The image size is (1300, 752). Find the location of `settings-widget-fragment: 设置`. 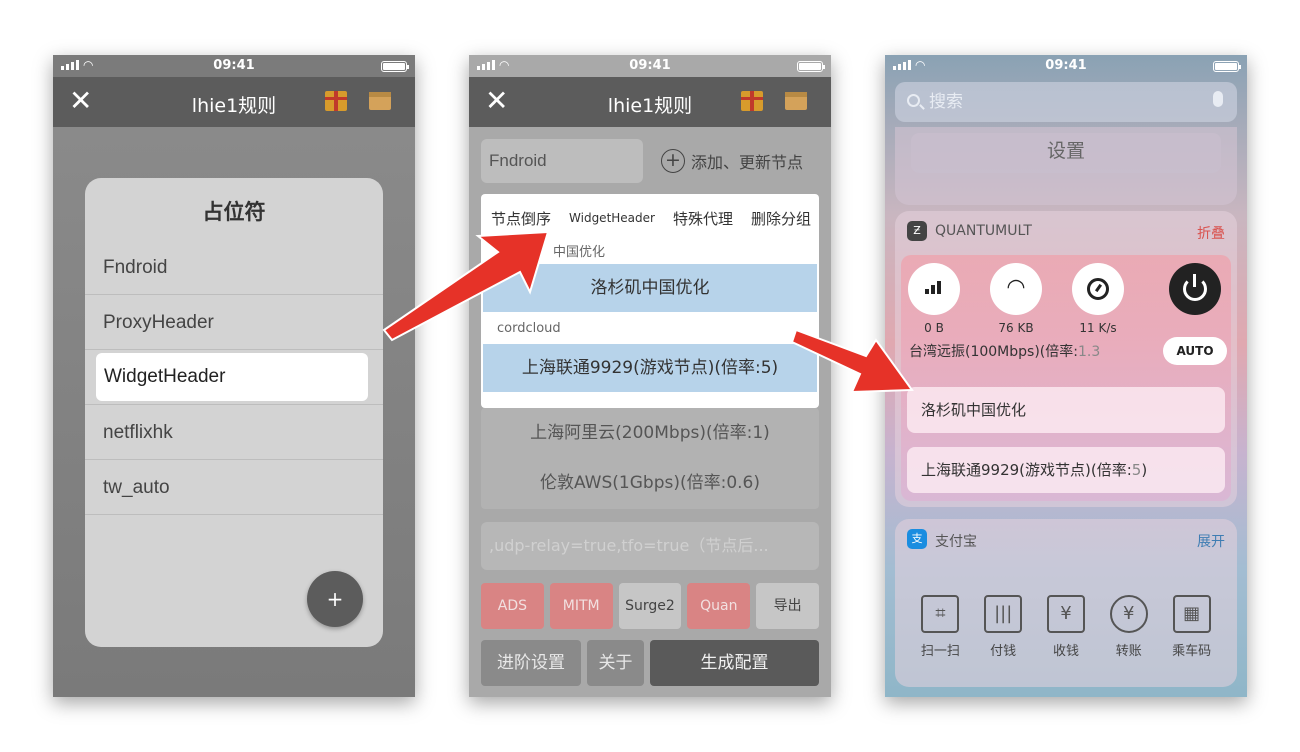

settings-widget-fragment: 设置 is located at coordinates (1066, 166).